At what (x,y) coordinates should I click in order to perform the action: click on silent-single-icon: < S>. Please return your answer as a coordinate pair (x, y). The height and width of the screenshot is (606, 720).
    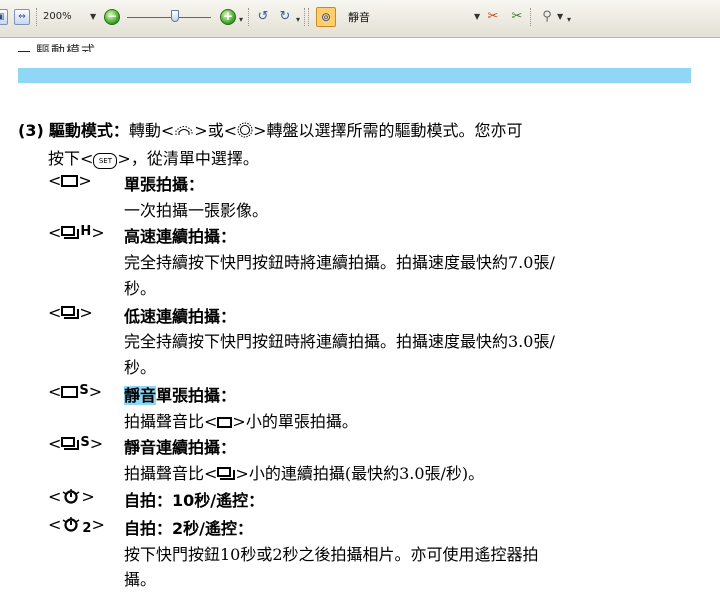
    Looking at the image, I should click on (75, 391).